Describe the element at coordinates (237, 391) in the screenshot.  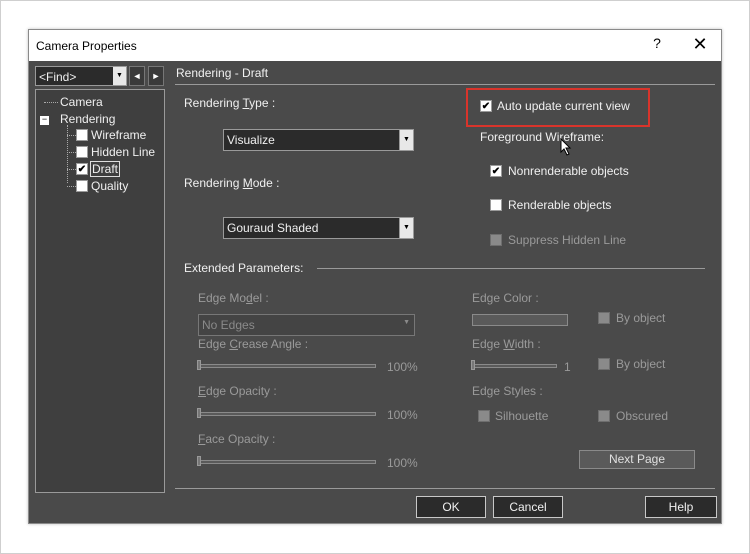
I see `edge-opacity-label: Edge Opacity :` at that location.